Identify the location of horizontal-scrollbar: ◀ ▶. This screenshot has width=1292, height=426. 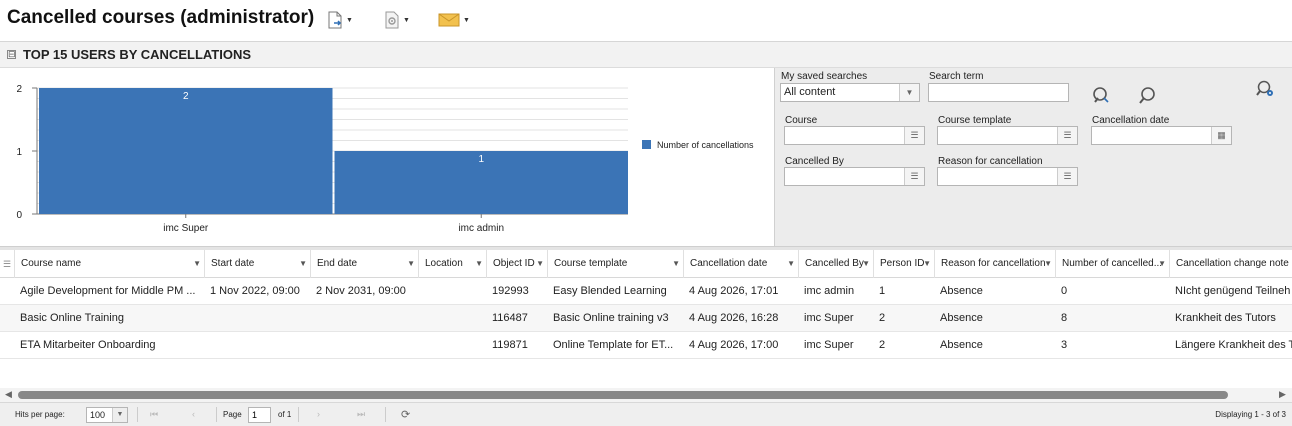
(646, 395).